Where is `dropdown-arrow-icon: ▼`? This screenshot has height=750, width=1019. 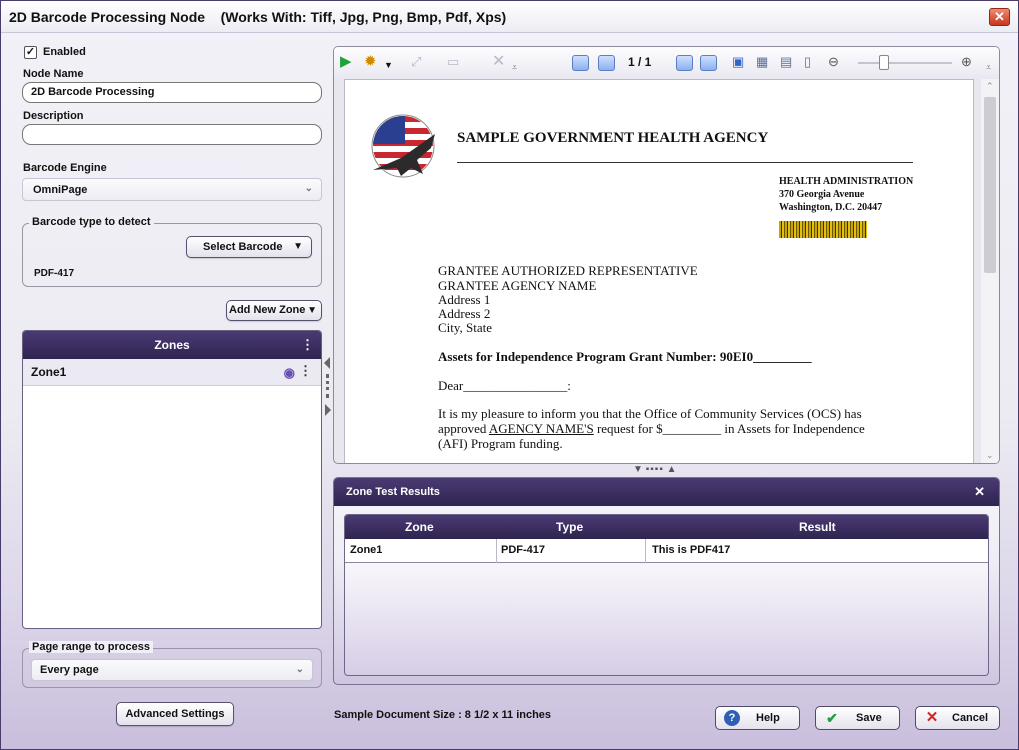 dropdown-arrow-icon: ▼ is located at coordinates (312, 310).